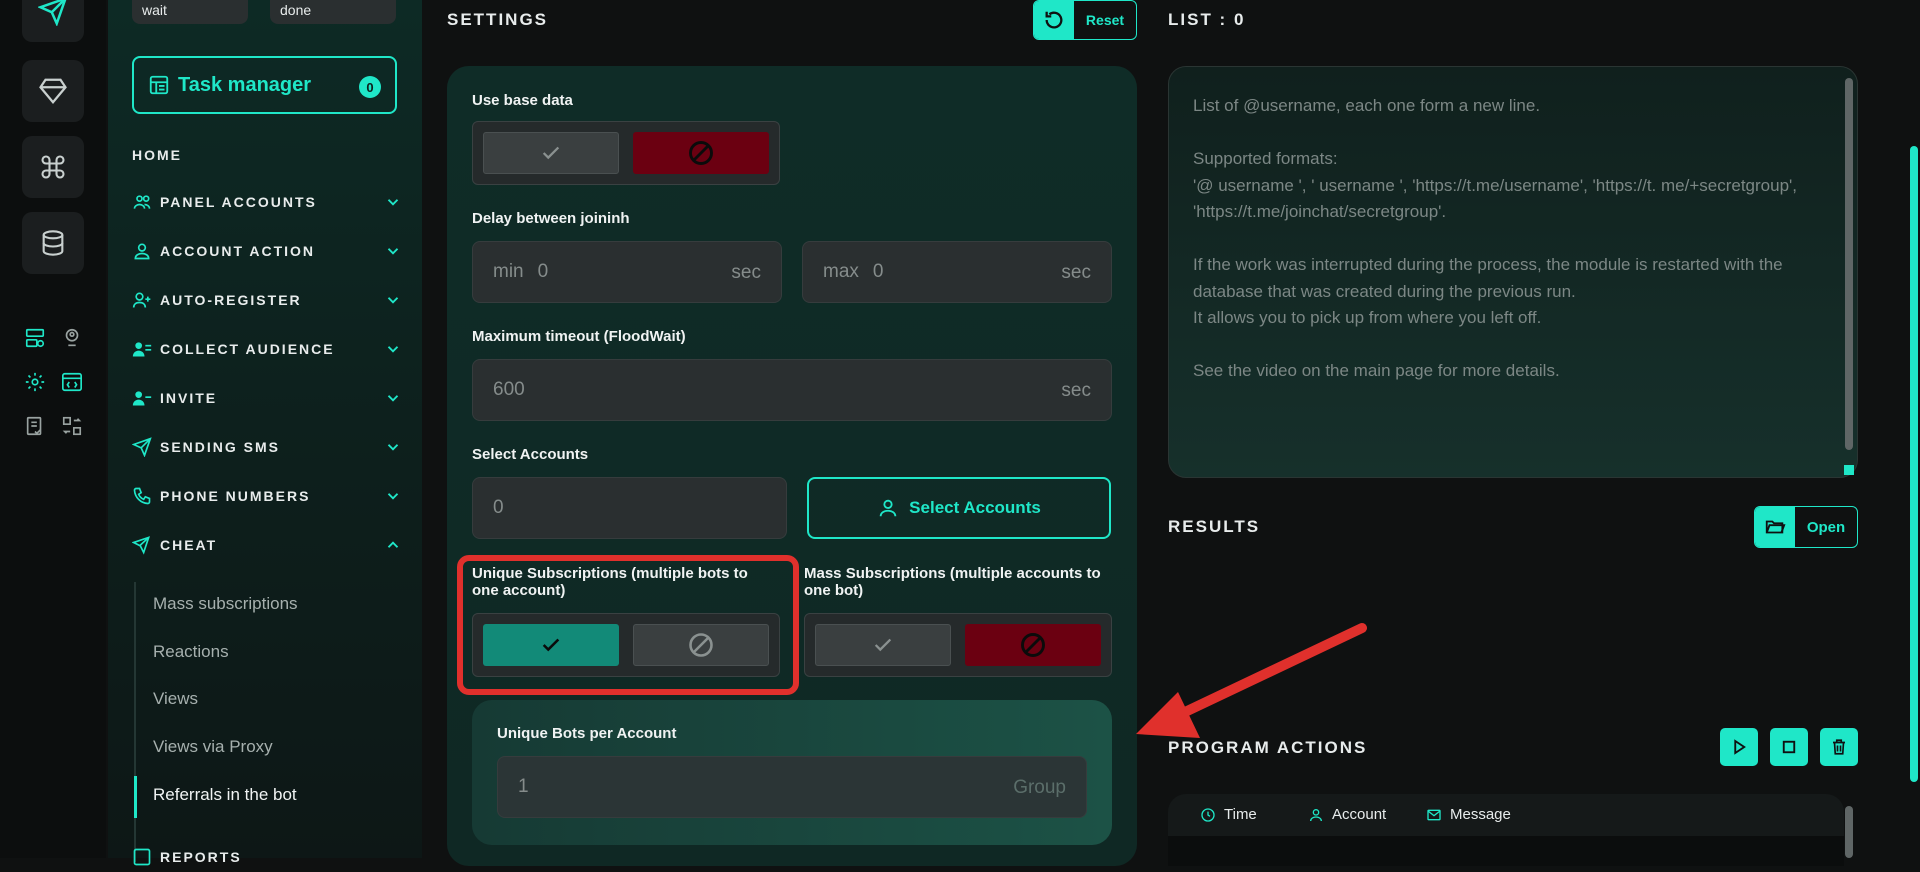  Describe the element at coordinates (135, 722) in the screenshot. I see `submenu-line` at that location.